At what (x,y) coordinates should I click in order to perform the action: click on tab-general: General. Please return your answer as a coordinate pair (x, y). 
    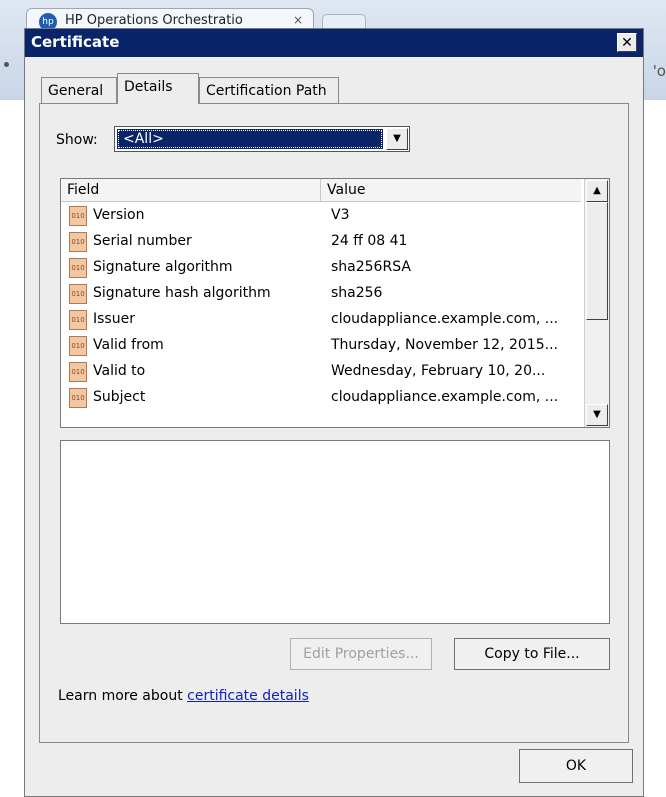
    Looking at the image, I should click on (79, 90).